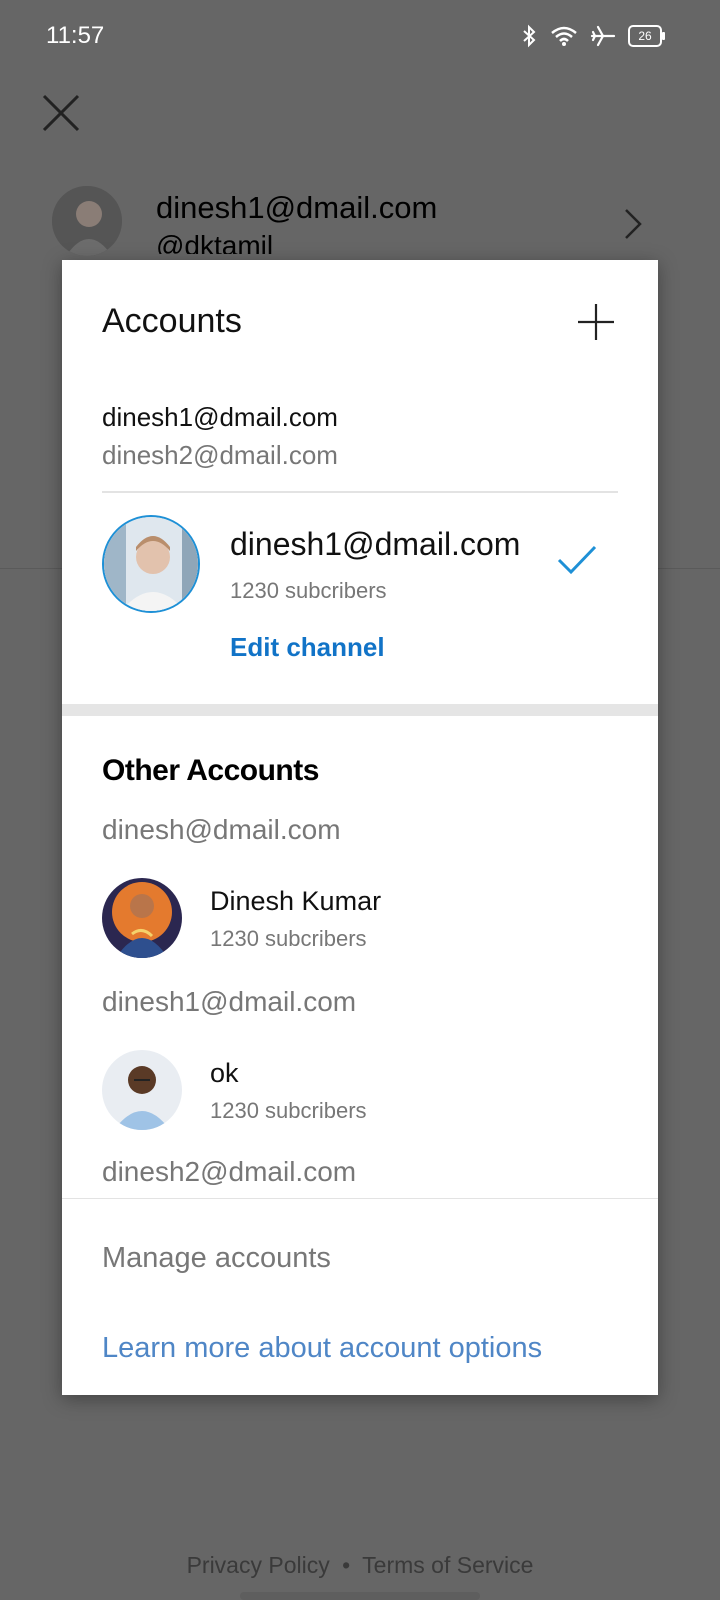 The image size is (720, 1600). What do you see at coordinates (308, 590) in the screenshot?
I see `current-channel-subscribers: 1230 subcribers` at bounding box center [308, 590].